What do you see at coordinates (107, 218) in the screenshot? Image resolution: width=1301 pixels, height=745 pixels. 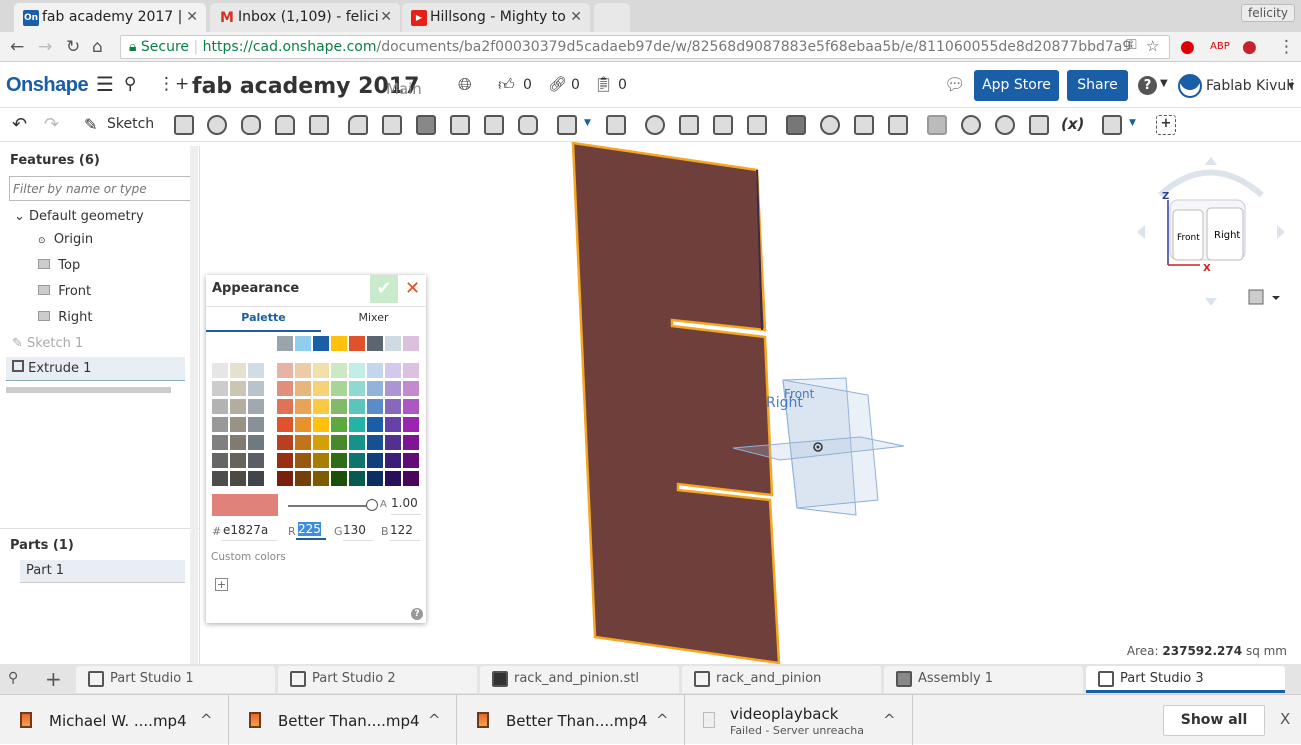 I see `default-geometry-folder: ⌄ Default geometry` at bounding box center [107, 218].